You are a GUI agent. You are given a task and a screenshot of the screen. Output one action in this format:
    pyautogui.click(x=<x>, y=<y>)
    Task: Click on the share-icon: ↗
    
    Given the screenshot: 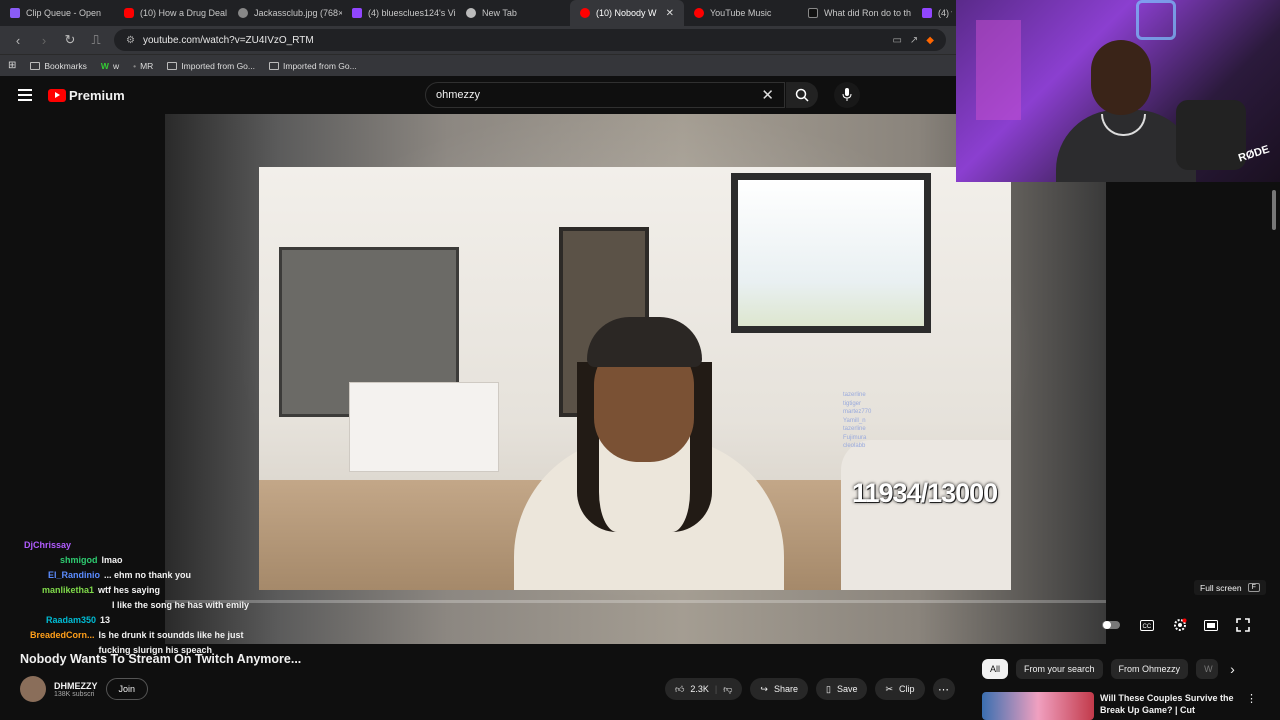 What is the action you would take?
    pyautogui.click(x=914, y=40)
    